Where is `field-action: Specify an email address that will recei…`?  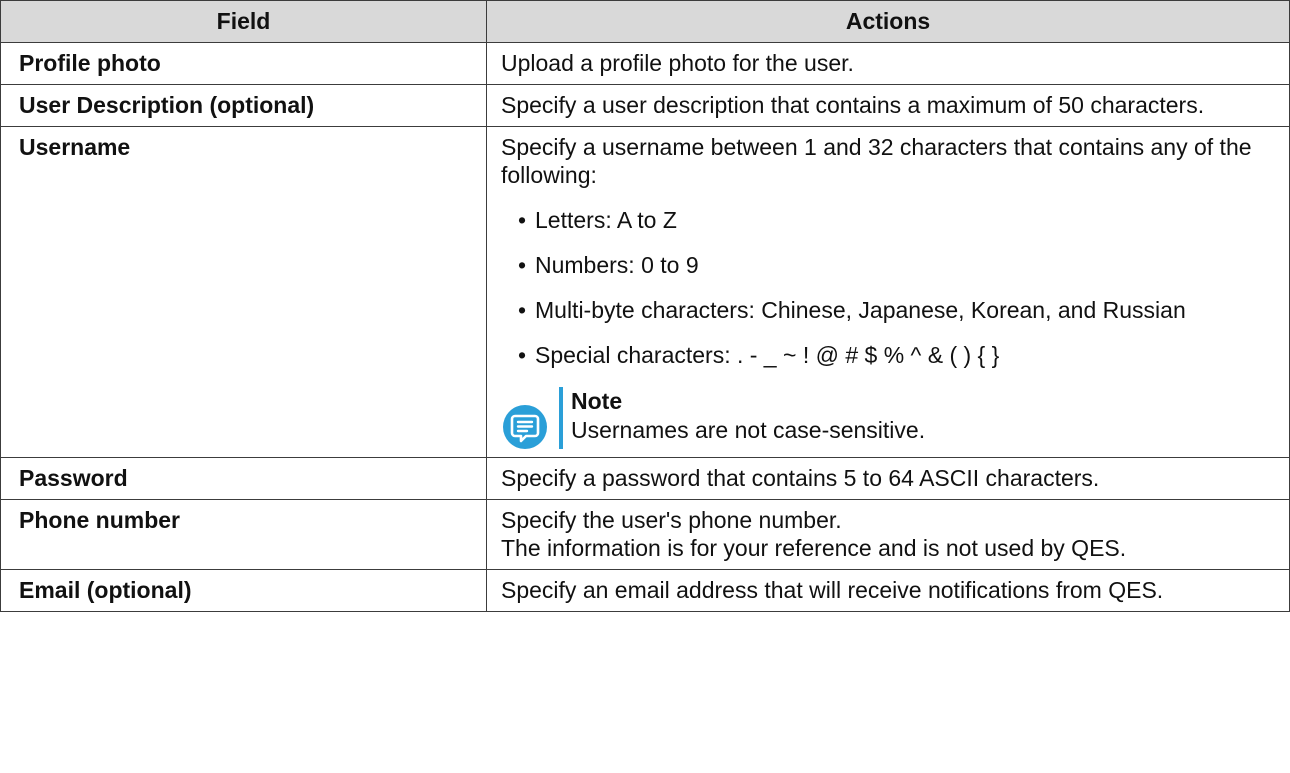
field-action: Specify an email address that will recei… is located at coordinates (888, 590).